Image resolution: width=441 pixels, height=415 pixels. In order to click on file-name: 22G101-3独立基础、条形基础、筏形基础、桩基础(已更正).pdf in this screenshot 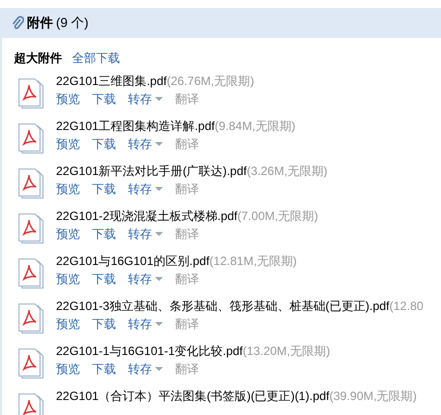, I will do `click(223, 306)`.